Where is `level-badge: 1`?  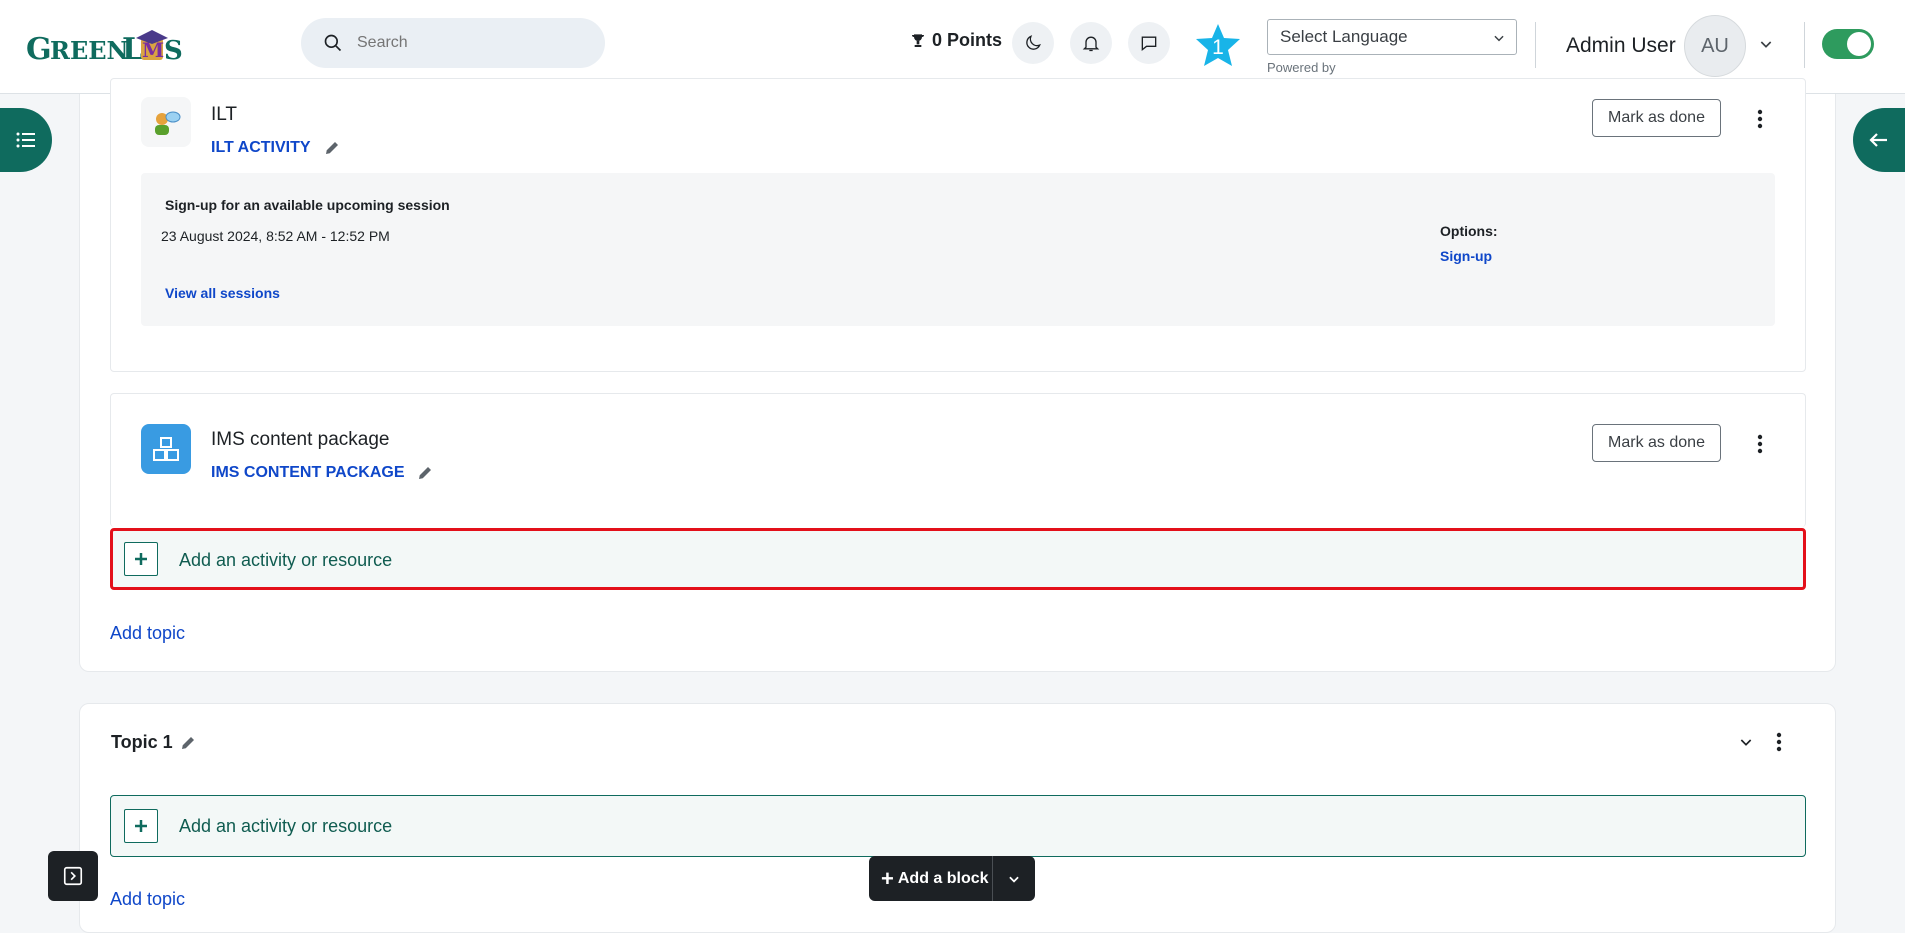
level-badge: 1 is located at coordinates (1218, 45).